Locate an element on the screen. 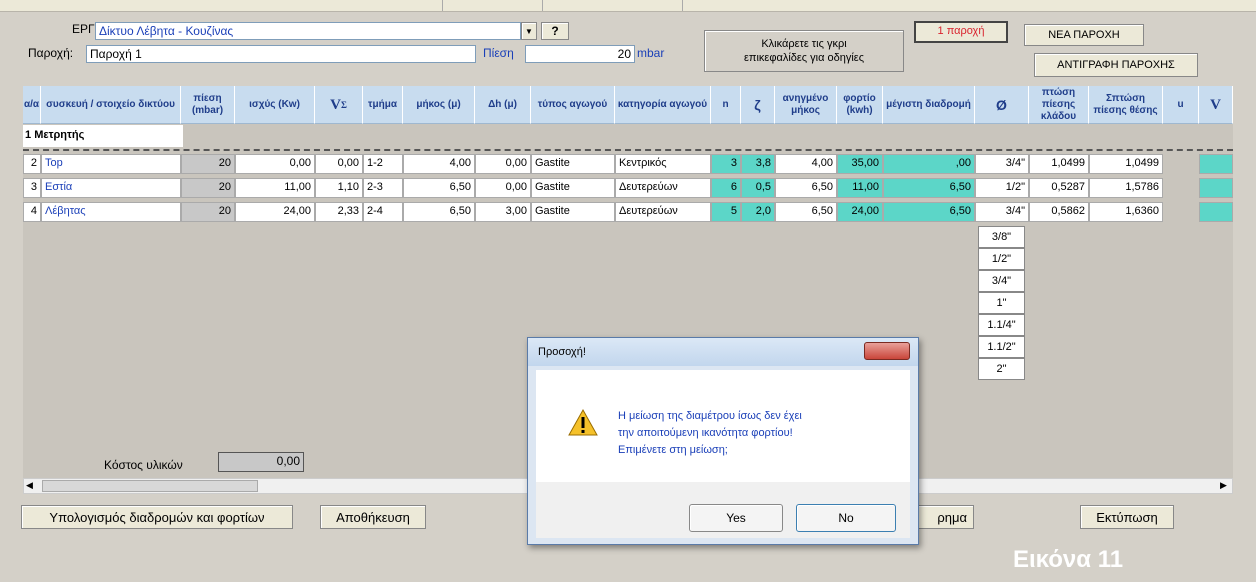  cell-dh: 3,00 is located at coordinates (503, 212).